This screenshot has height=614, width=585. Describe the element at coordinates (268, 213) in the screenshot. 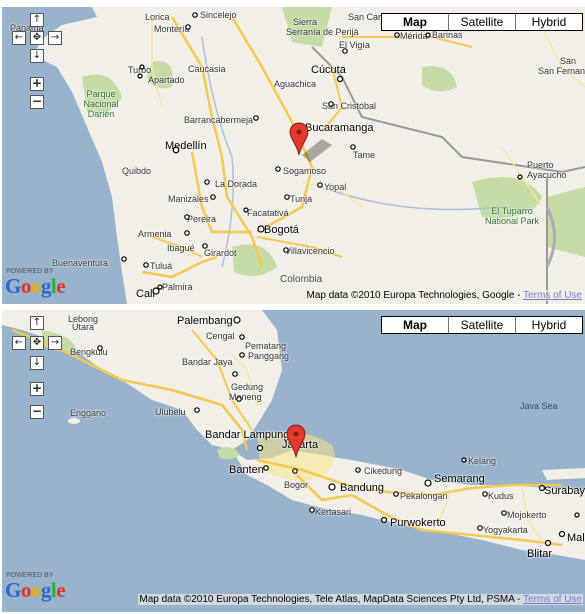

I see `map-label: Facatativá` at that location.